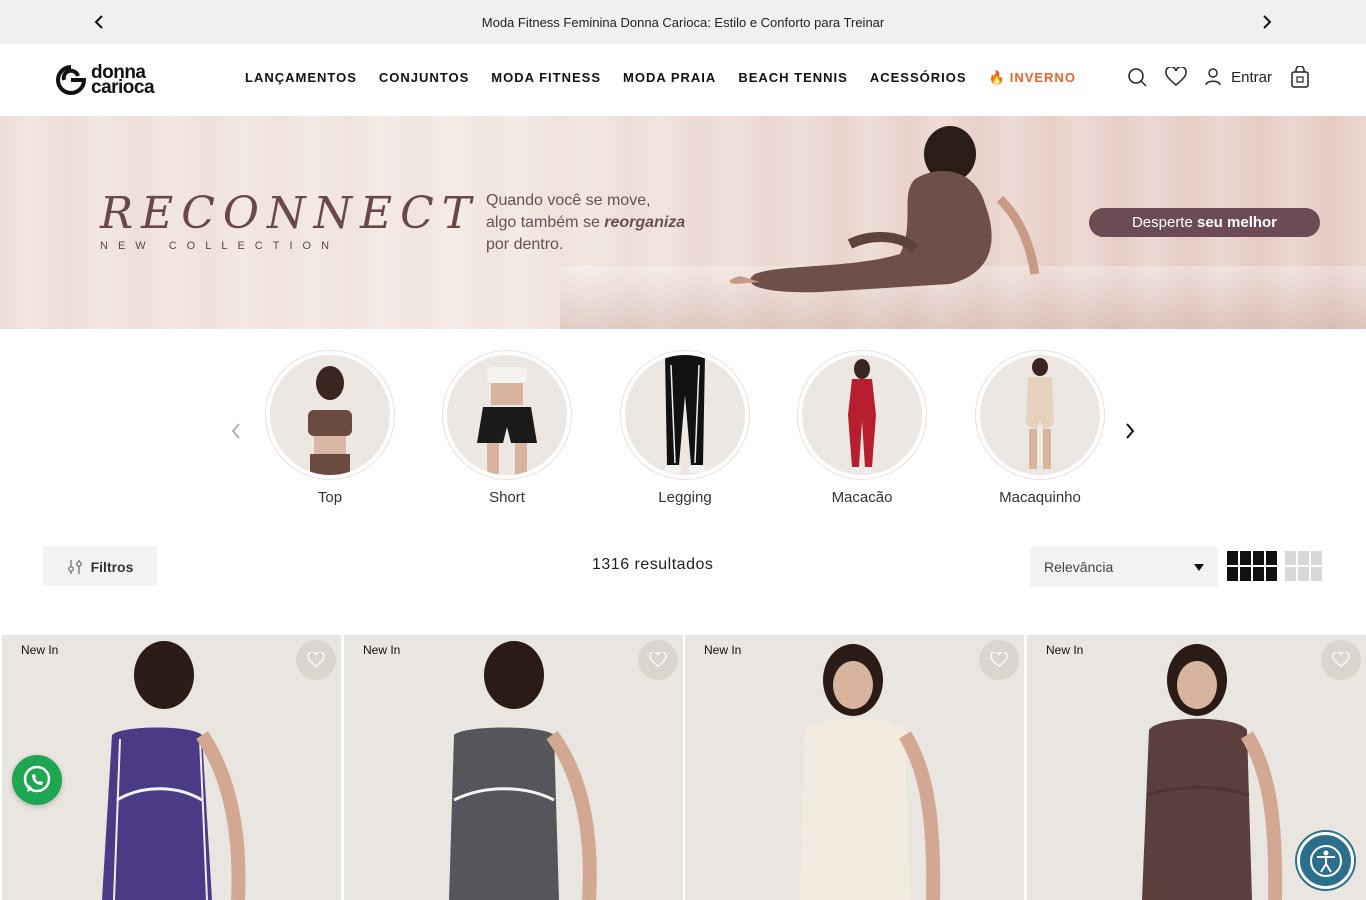 The width and height of the screenshot is (1366, 900). Describe the element at coordinates (546, 78) in the screenshot. I see `nav-item-moda-fitness: MODA FITNESS` at that location.